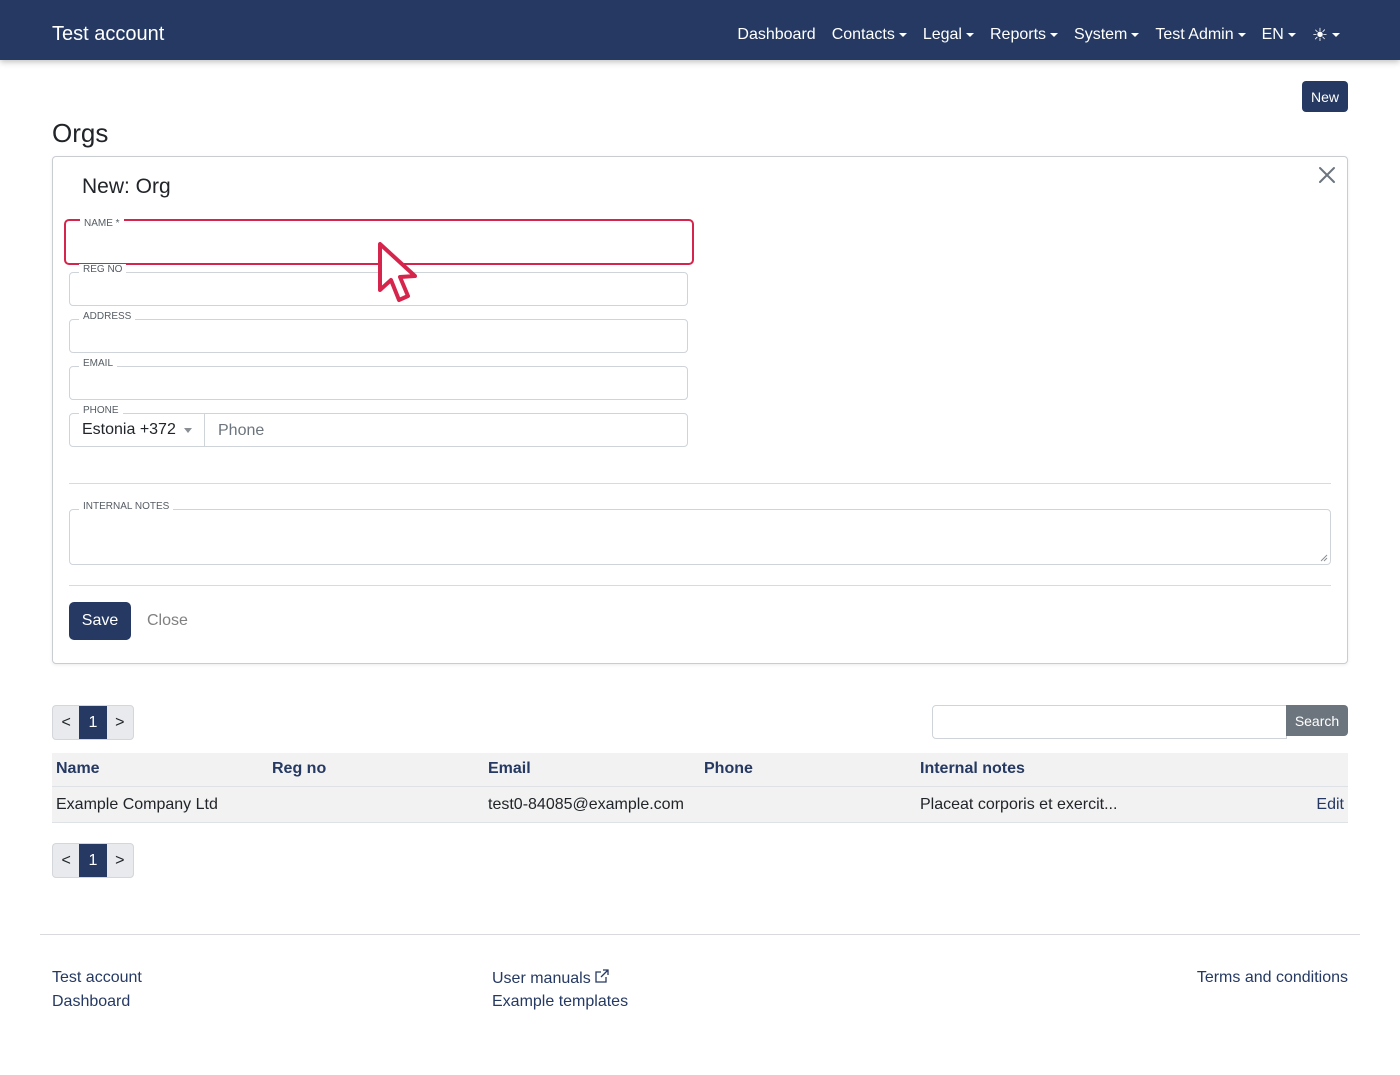 The image size is (1400, 1075). What do you see at coordinates (126, 186) in the screenshot?
I see `form-title: New: Org` at bounding box center [126, 186].